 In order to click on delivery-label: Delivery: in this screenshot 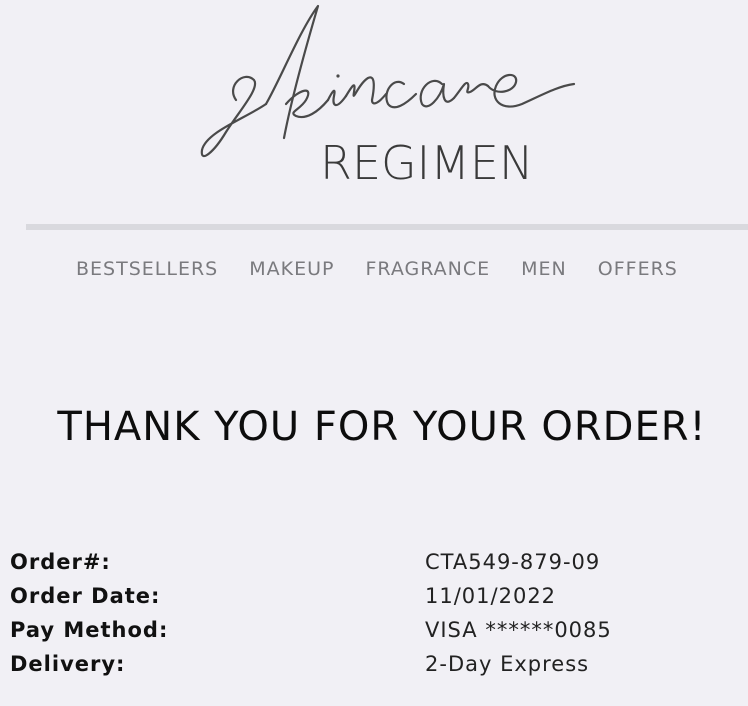, I will do `click(68, 664)`.